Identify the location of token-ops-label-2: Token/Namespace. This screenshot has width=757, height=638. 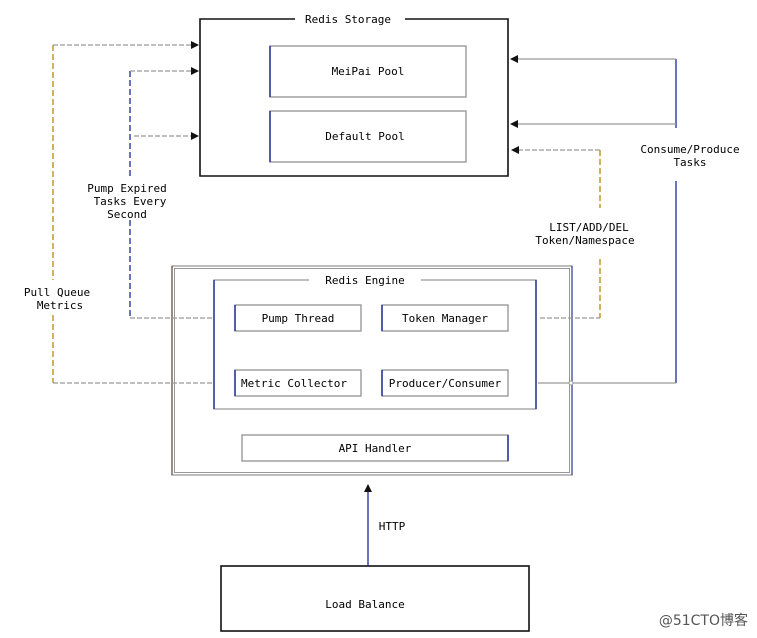
(584, 240).